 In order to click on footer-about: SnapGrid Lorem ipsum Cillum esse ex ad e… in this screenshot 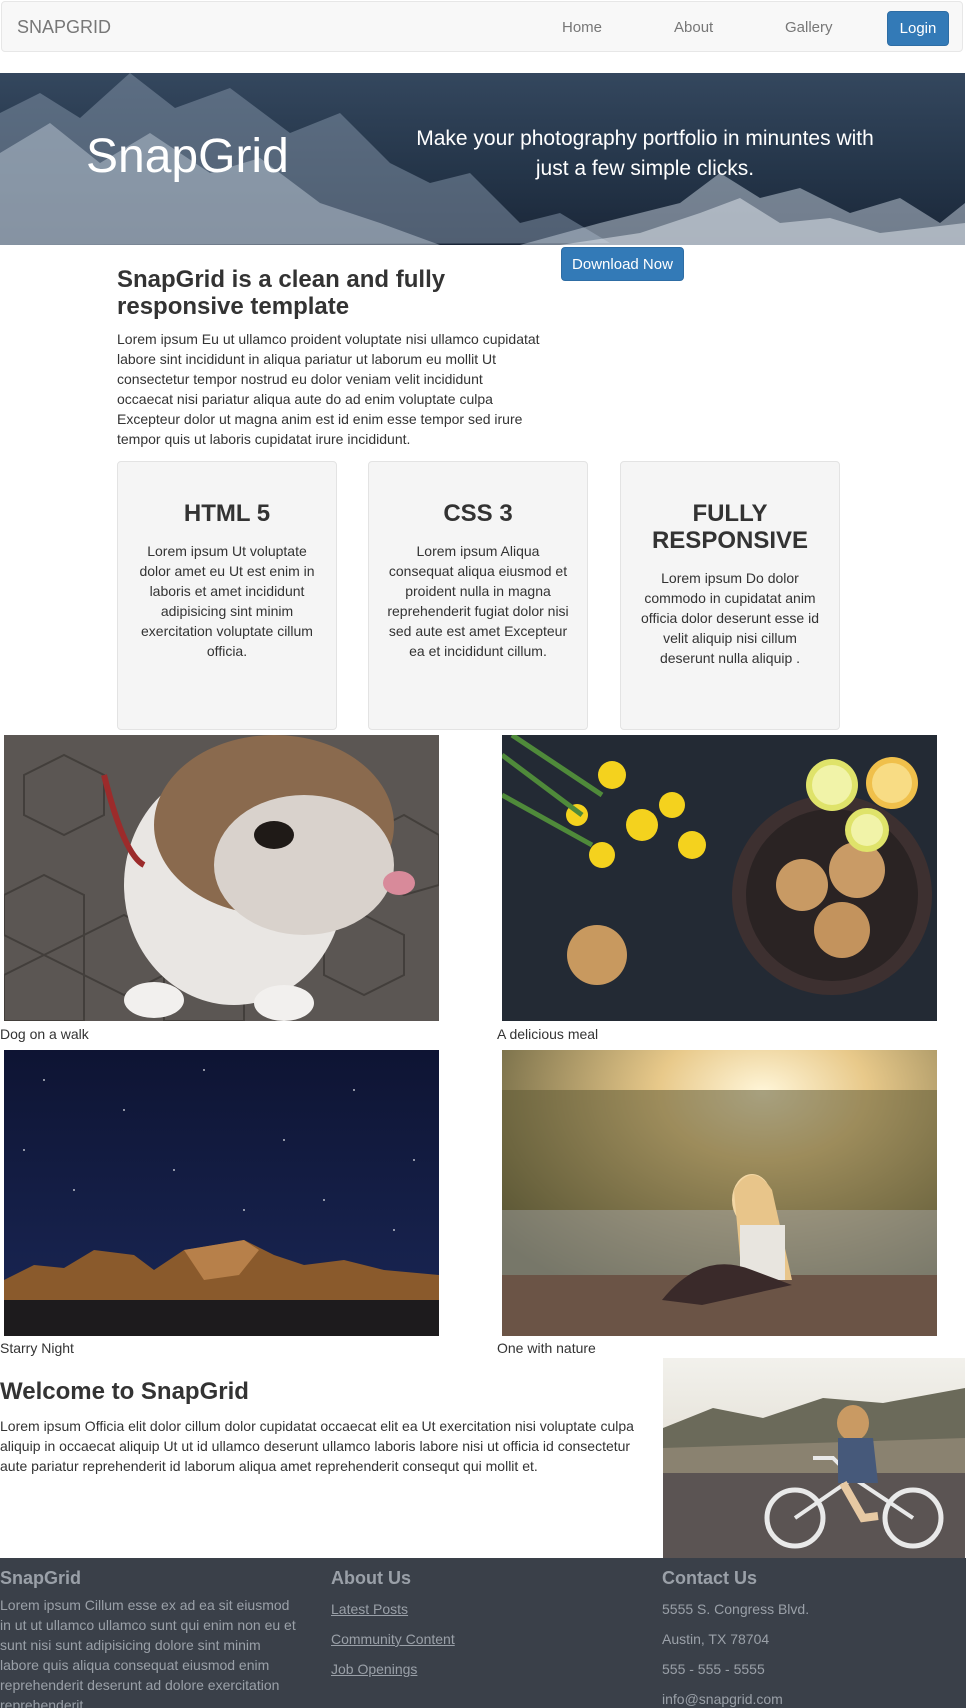, I will do `click(150, 1638)`.